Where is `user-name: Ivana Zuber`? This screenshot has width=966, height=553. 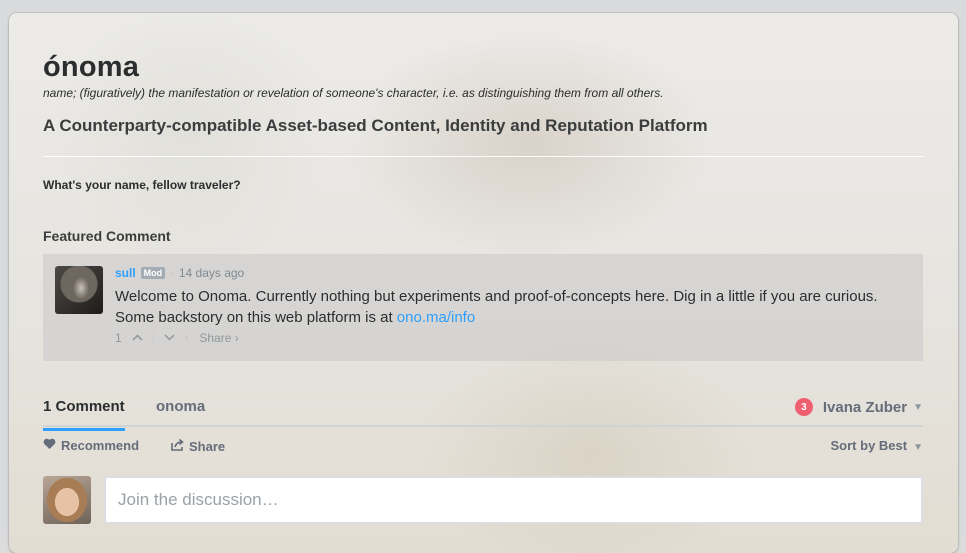 user-name: Ivana Zuber is located at coordinates (865, 407).